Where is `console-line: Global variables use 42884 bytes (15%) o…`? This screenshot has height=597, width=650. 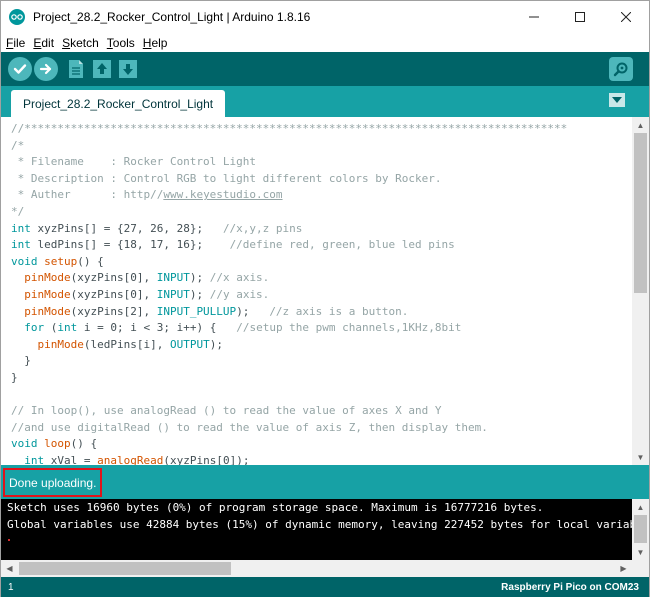 console-line: Global variables use 42884 bytes (15%) o… is located at coordinates (328, 524).